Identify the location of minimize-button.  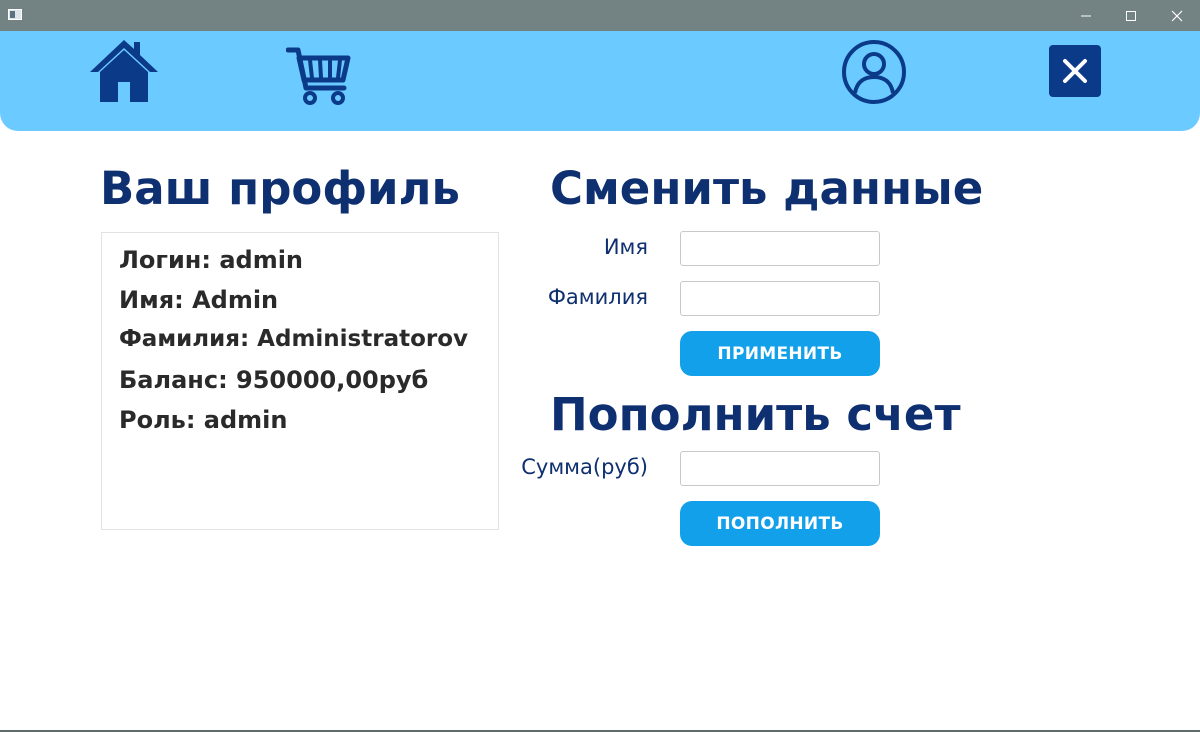
(1086, 15).